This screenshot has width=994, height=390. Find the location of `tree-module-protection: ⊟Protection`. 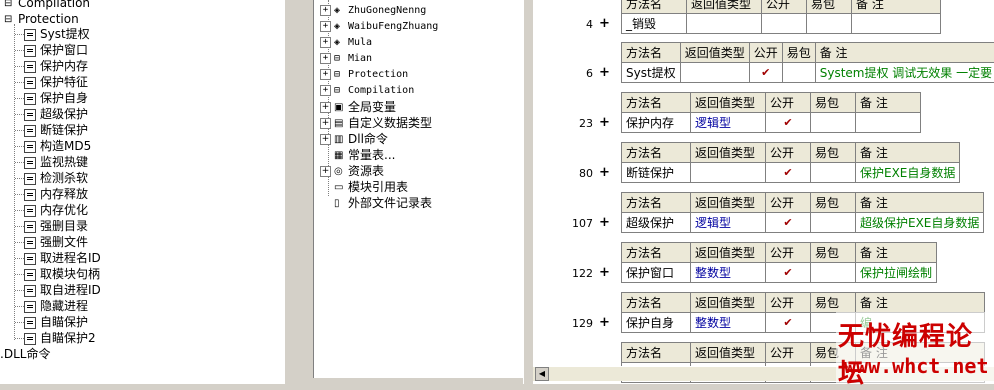

tree-module-protection: ⊟Protection is located at coordinates (41, 19).